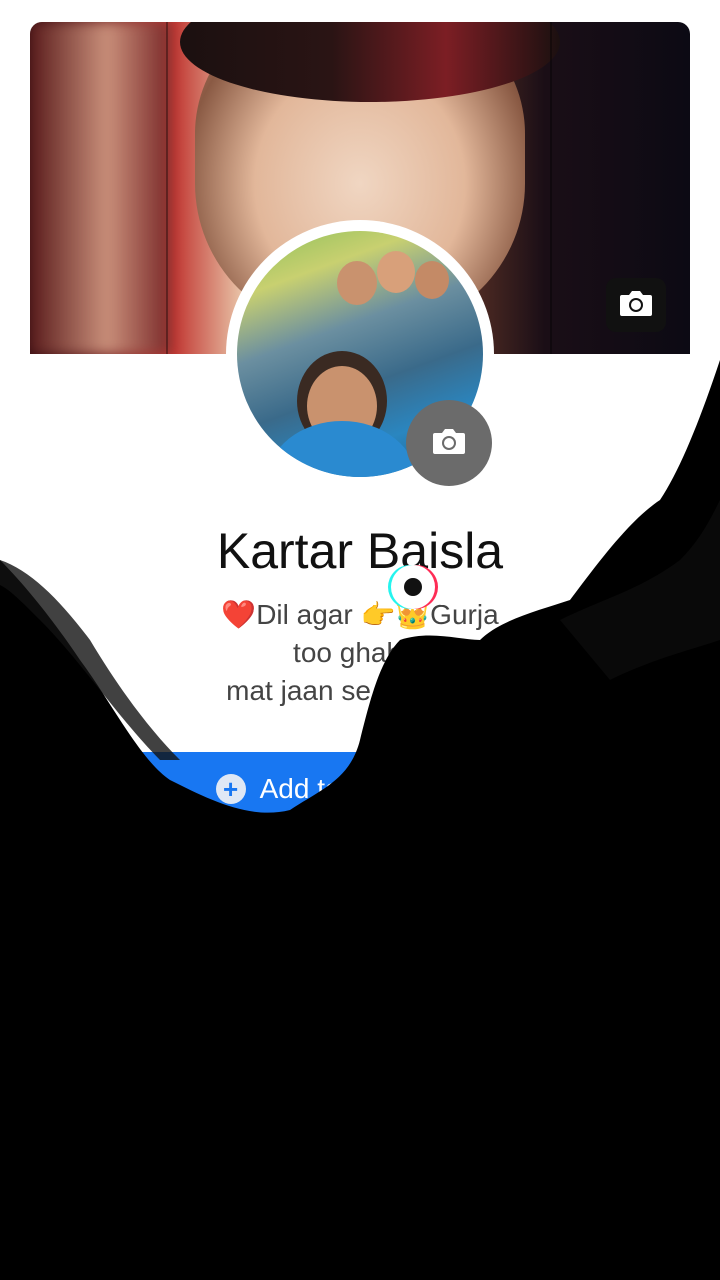 Image resolution: width=720 pixels, height=1280 pixels. What do you see at coordinates (456, 587) in the screenshot?
I see `tiktok-watermark-letter: K` at bounding box center [456, 587].